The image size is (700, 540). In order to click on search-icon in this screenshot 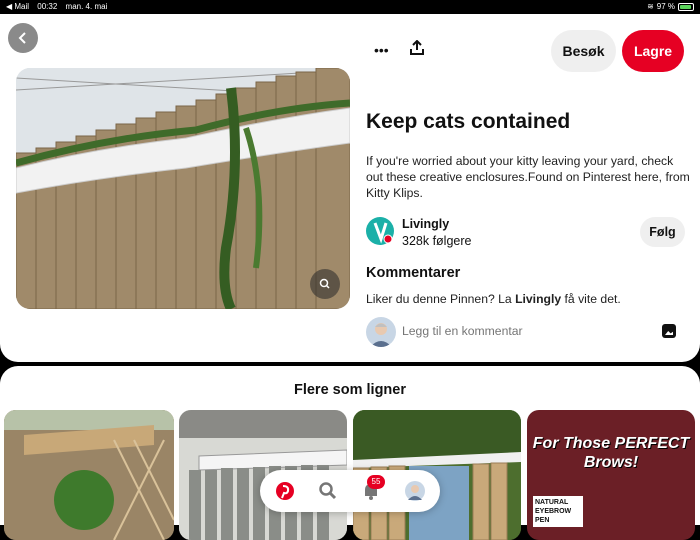, I will do `click(328, 491)`.